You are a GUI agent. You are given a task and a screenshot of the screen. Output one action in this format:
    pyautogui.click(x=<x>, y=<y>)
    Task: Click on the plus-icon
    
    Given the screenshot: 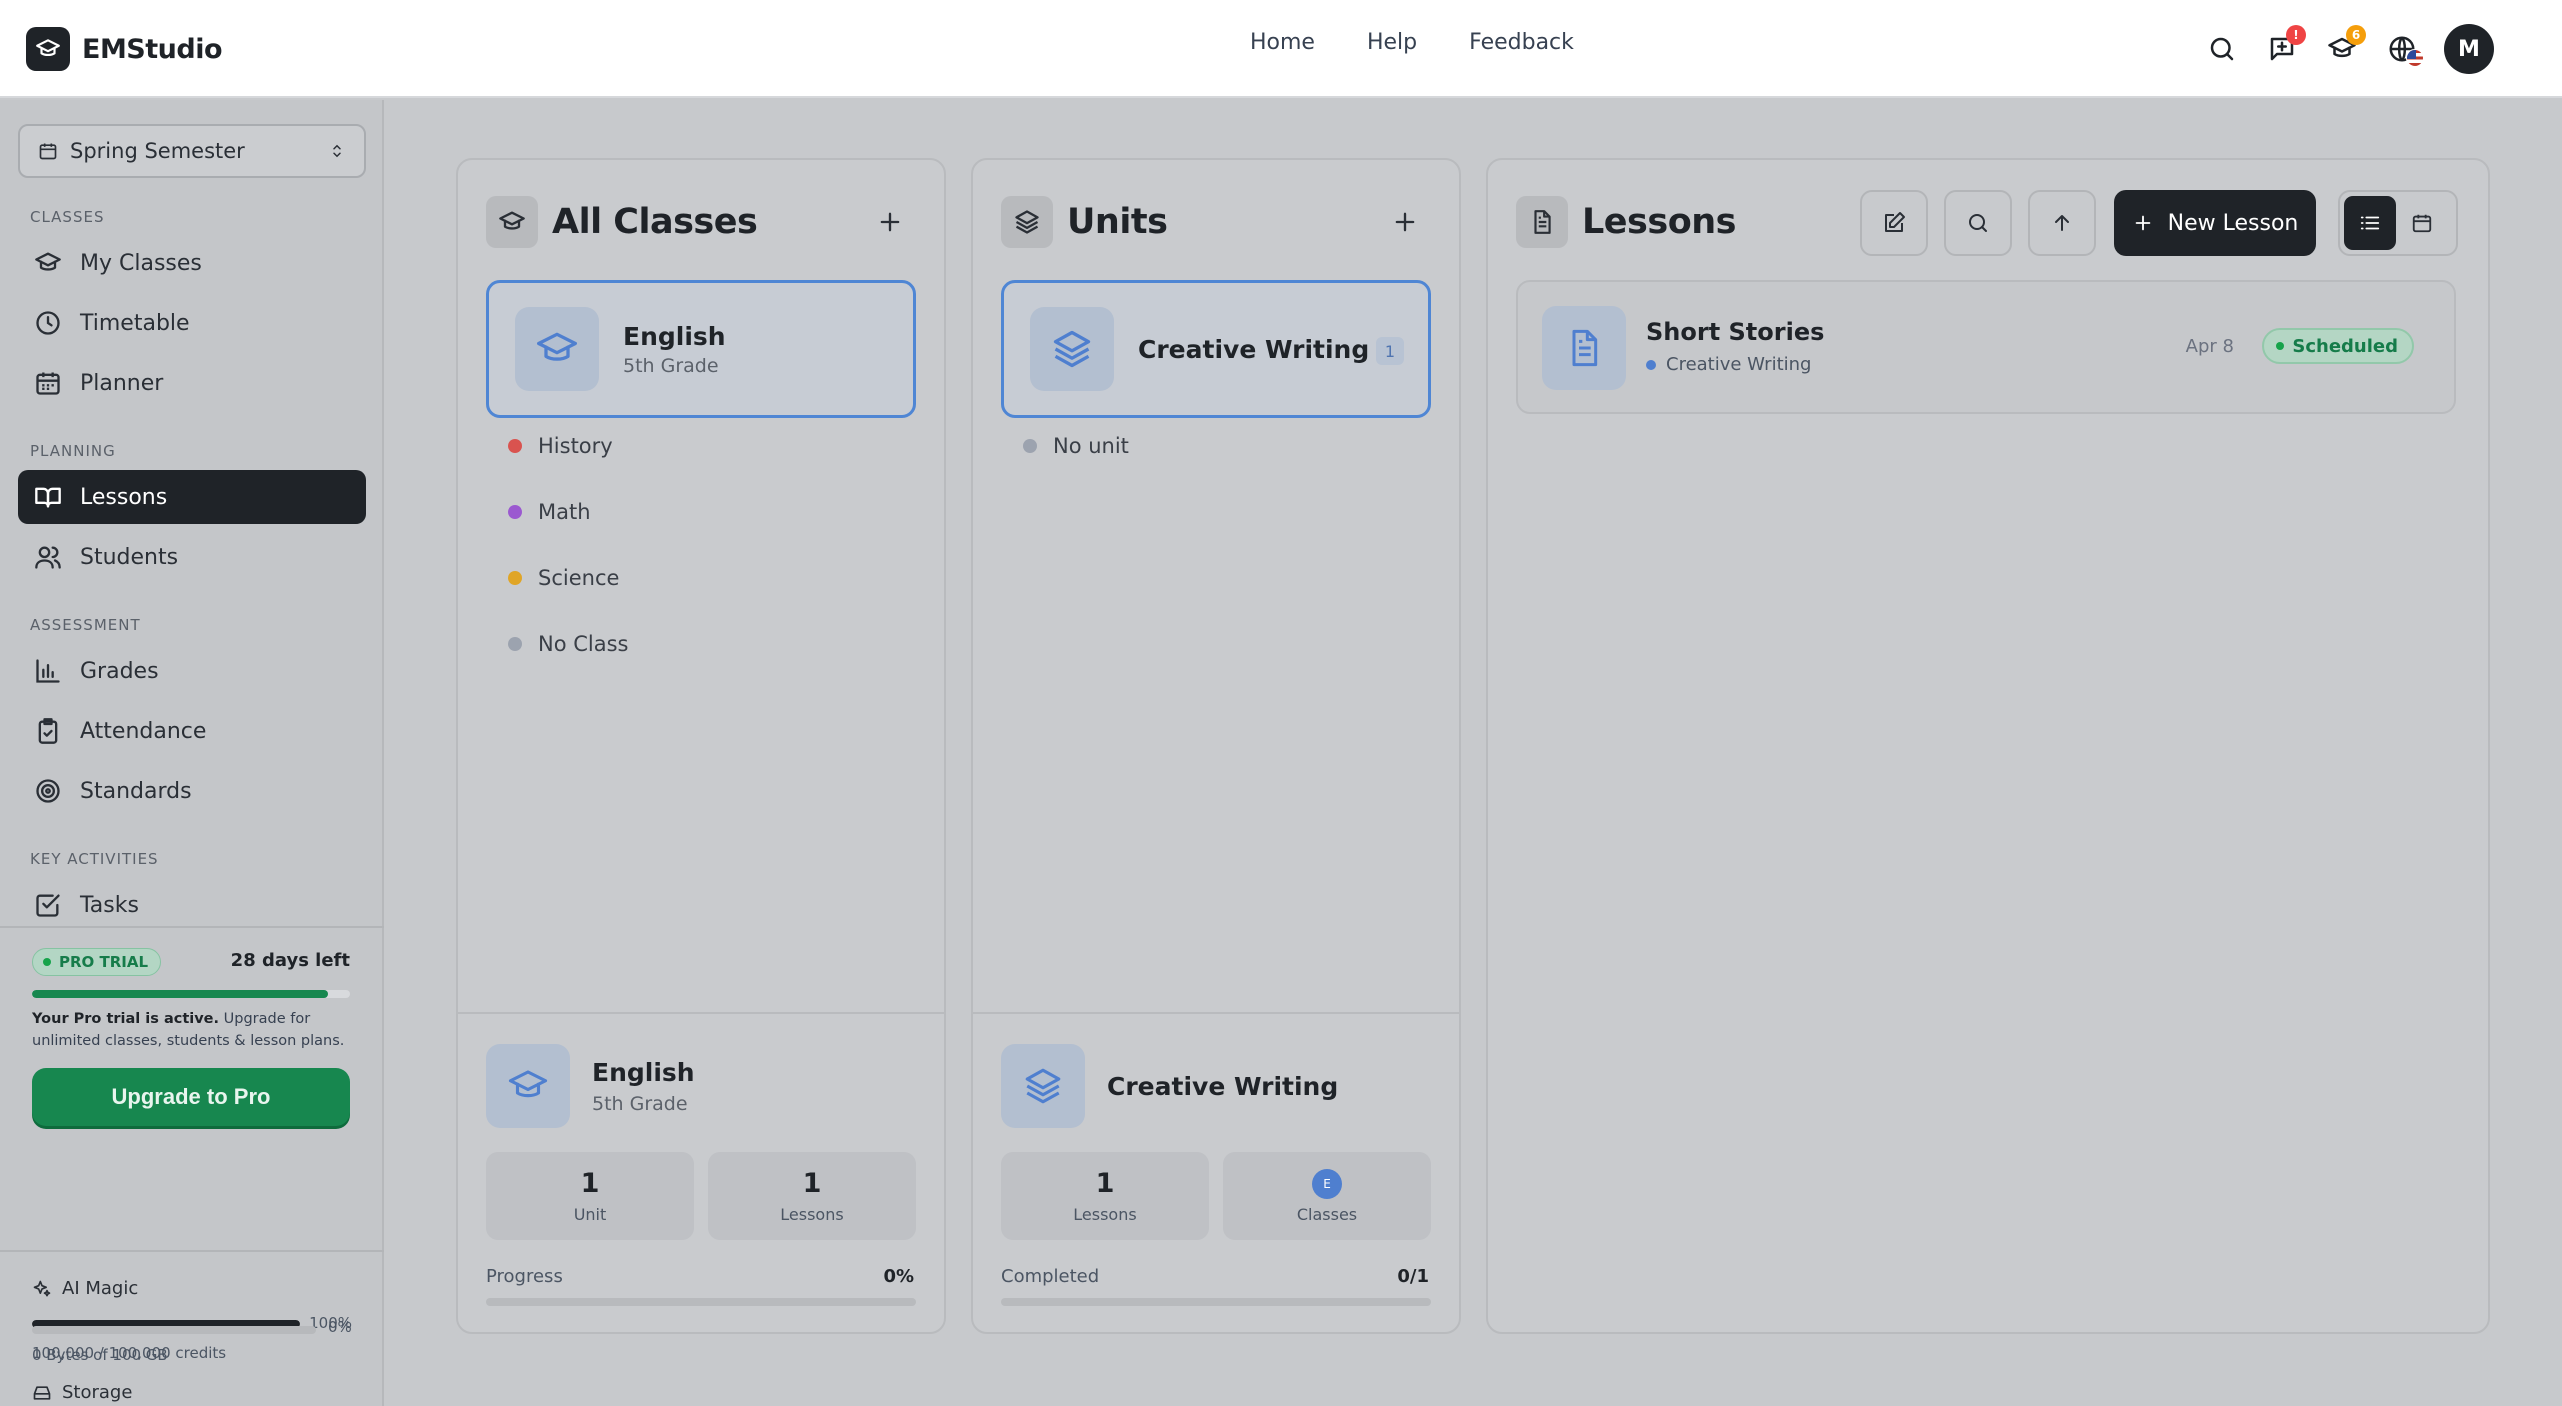 What is the action you would take?
    pyautogui.click(x=890, y=222)
    